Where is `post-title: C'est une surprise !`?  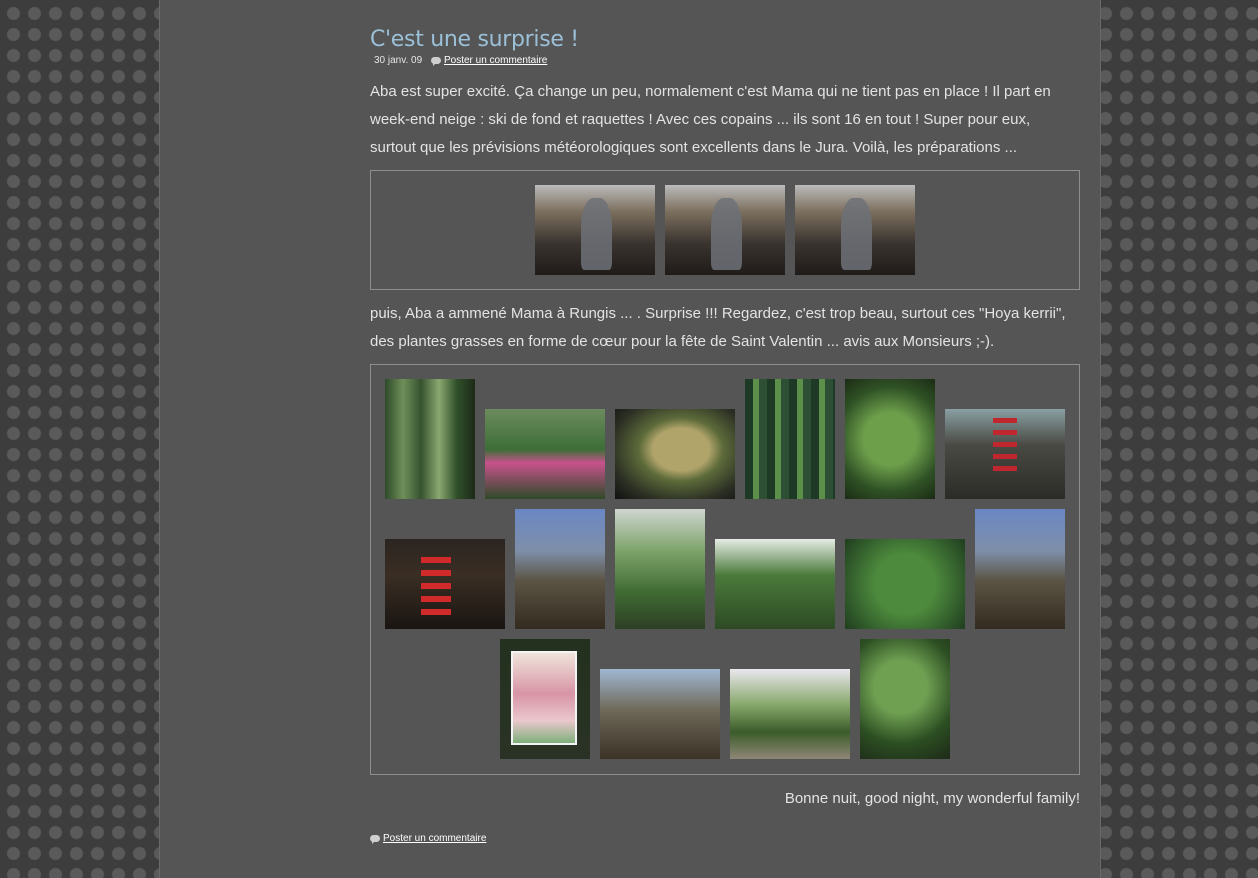 post-title: C'est une surprise ! is located at coordinates (474, 39).